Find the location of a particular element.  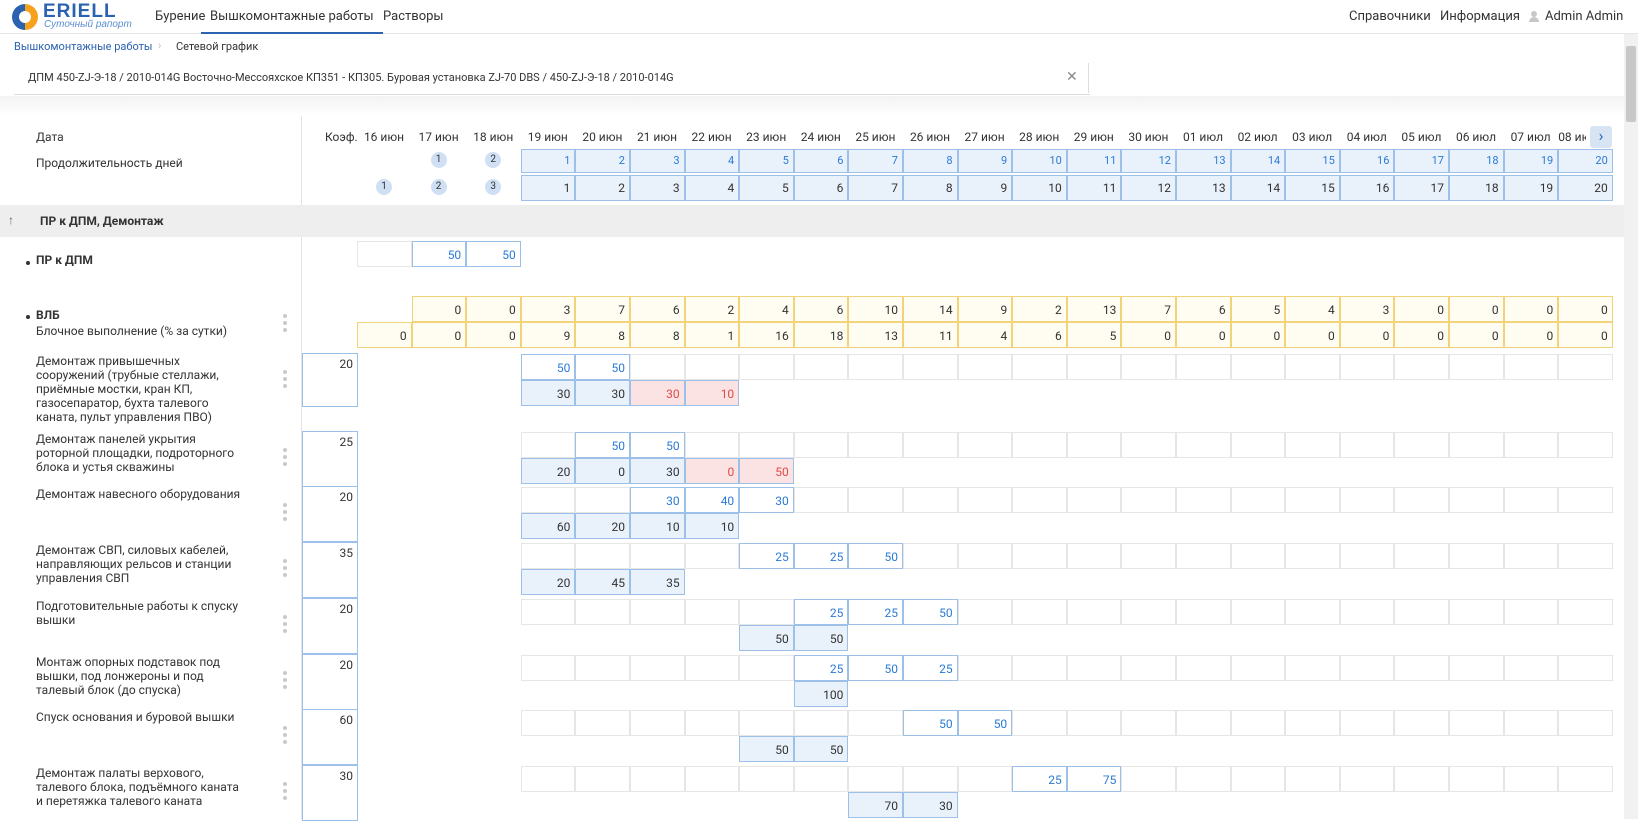

task-fact-cell: 70 is located at coordinates (875, 805).